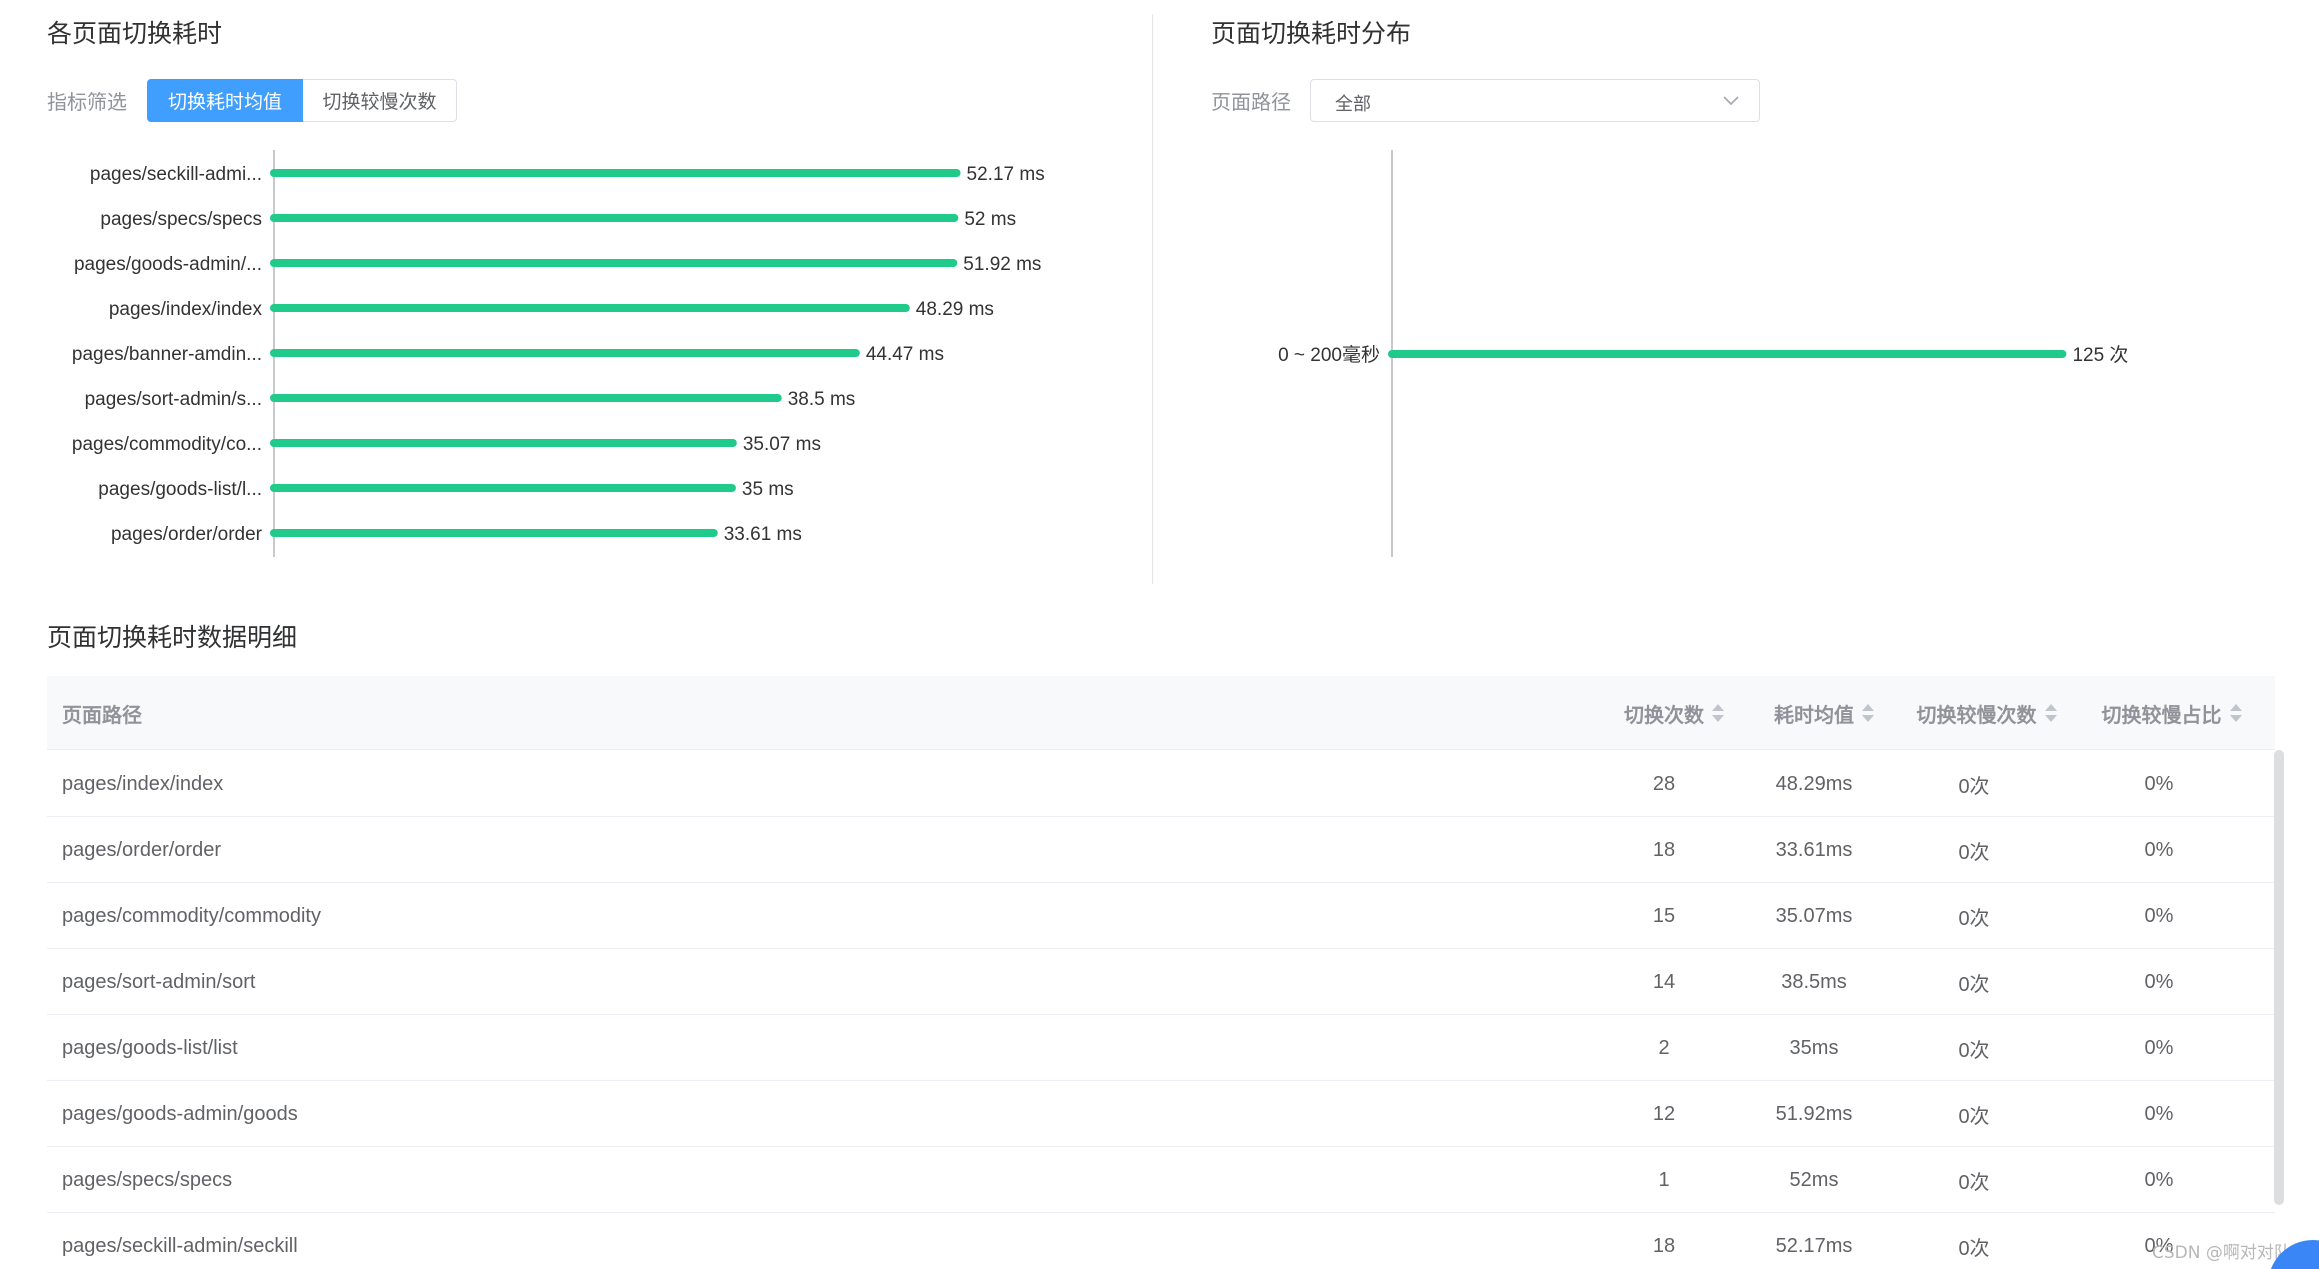 This screenshot has width=2319, height=1269. What do you see at coordinates (2279, 977) in the screenshot?
I see `table-scrollbar` at bounding box center [2279, 977].